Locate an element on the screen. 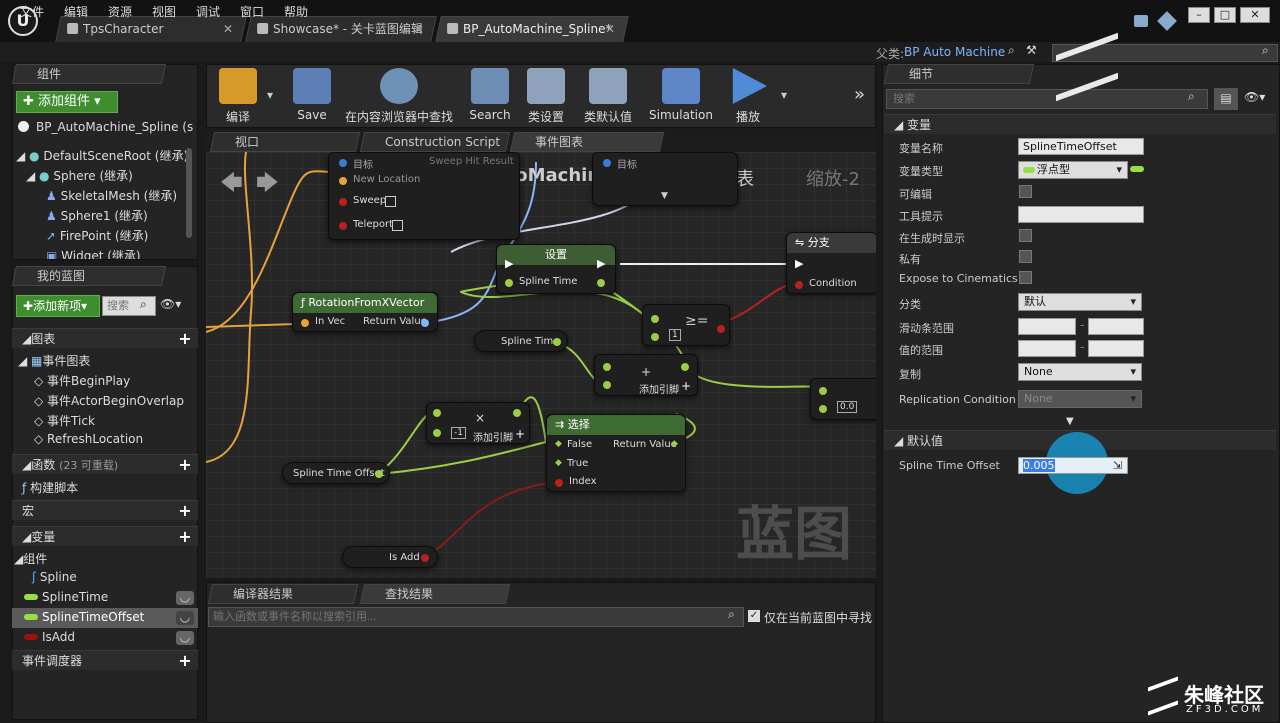  current-blueprint-only-checkbox: ✓ is located at coordinates (754, 616).